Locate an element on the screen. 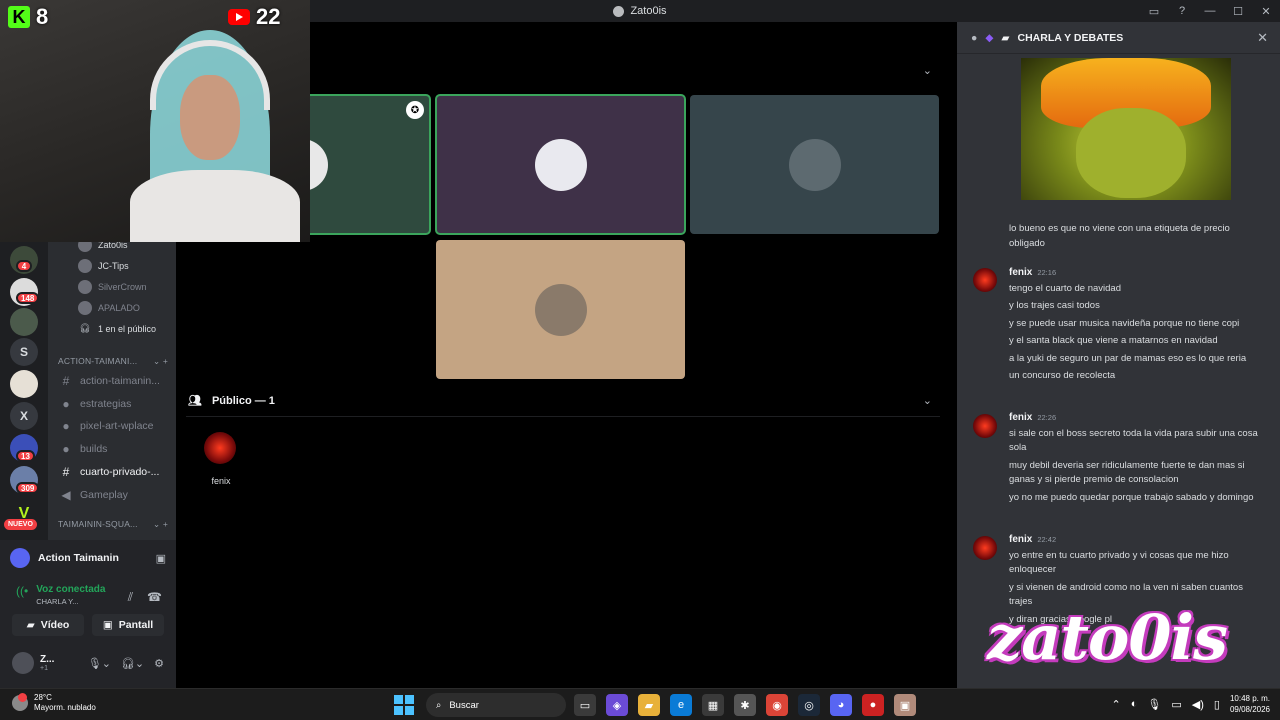 Image resolution: width=1280 pixels, height=720 pixels. steam-icon: ◎ is located at coordinates (809, 705).